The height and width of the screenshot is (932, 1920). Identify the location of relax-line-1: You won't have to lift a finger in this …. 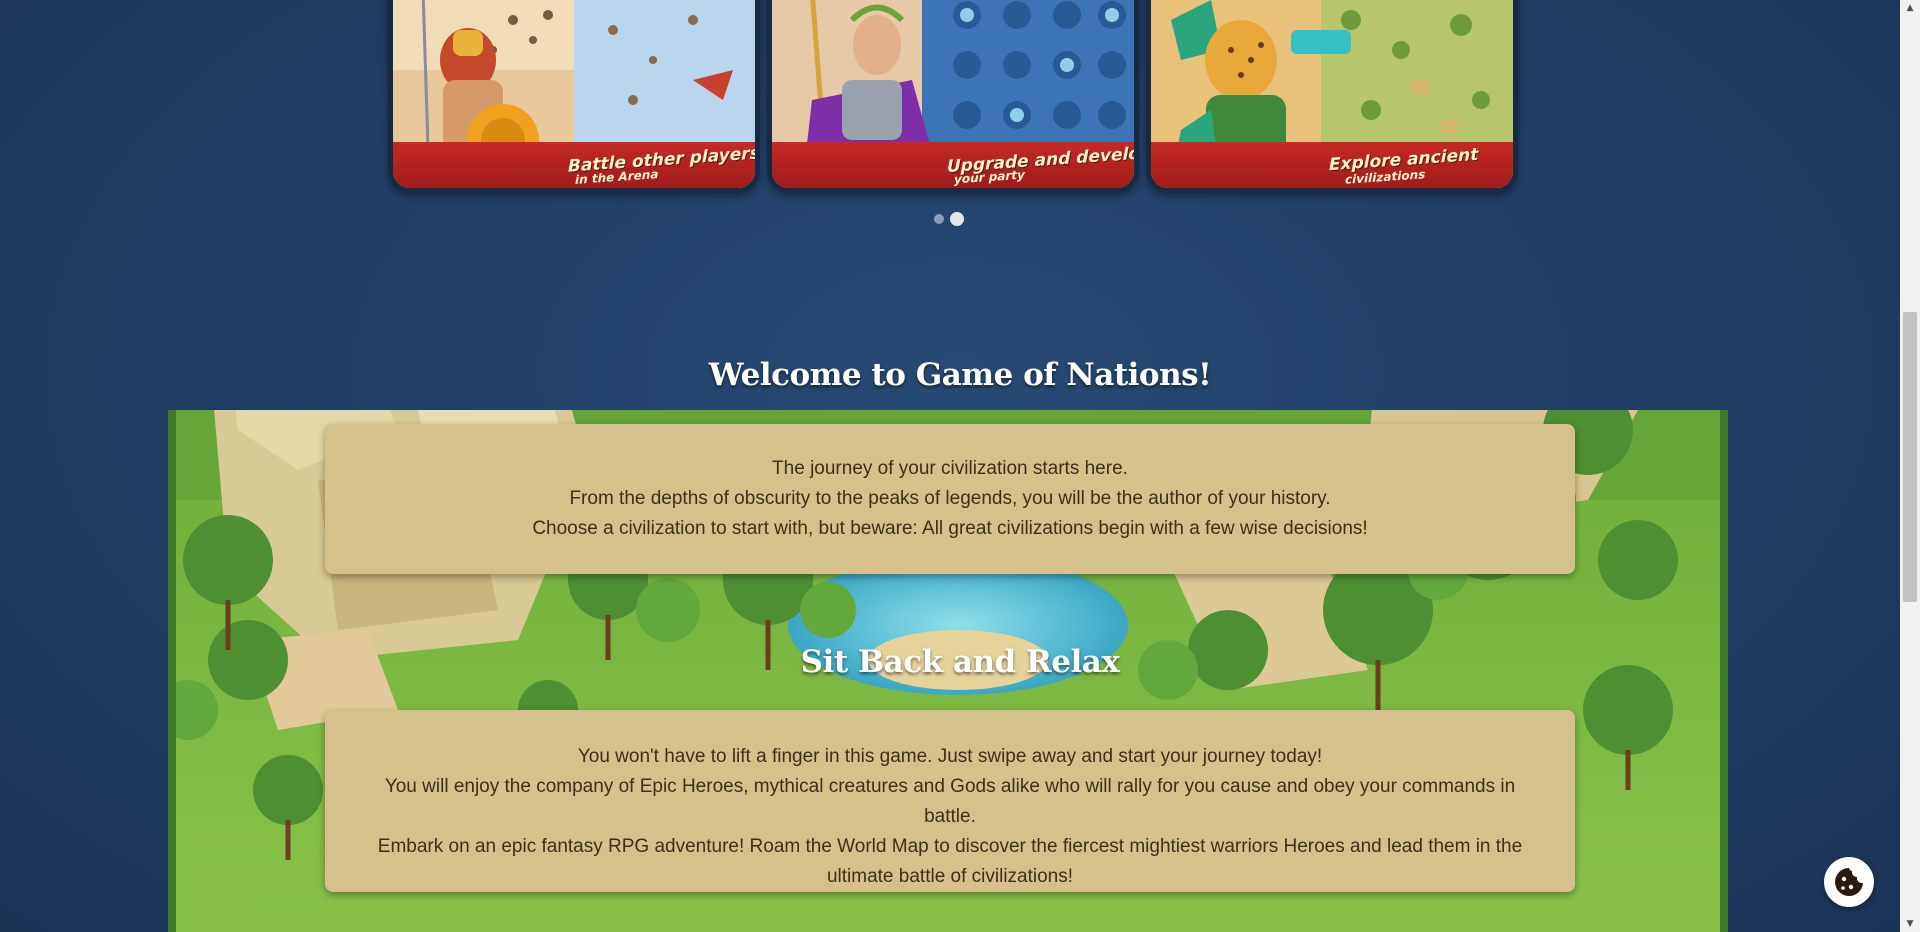
(950, 756).